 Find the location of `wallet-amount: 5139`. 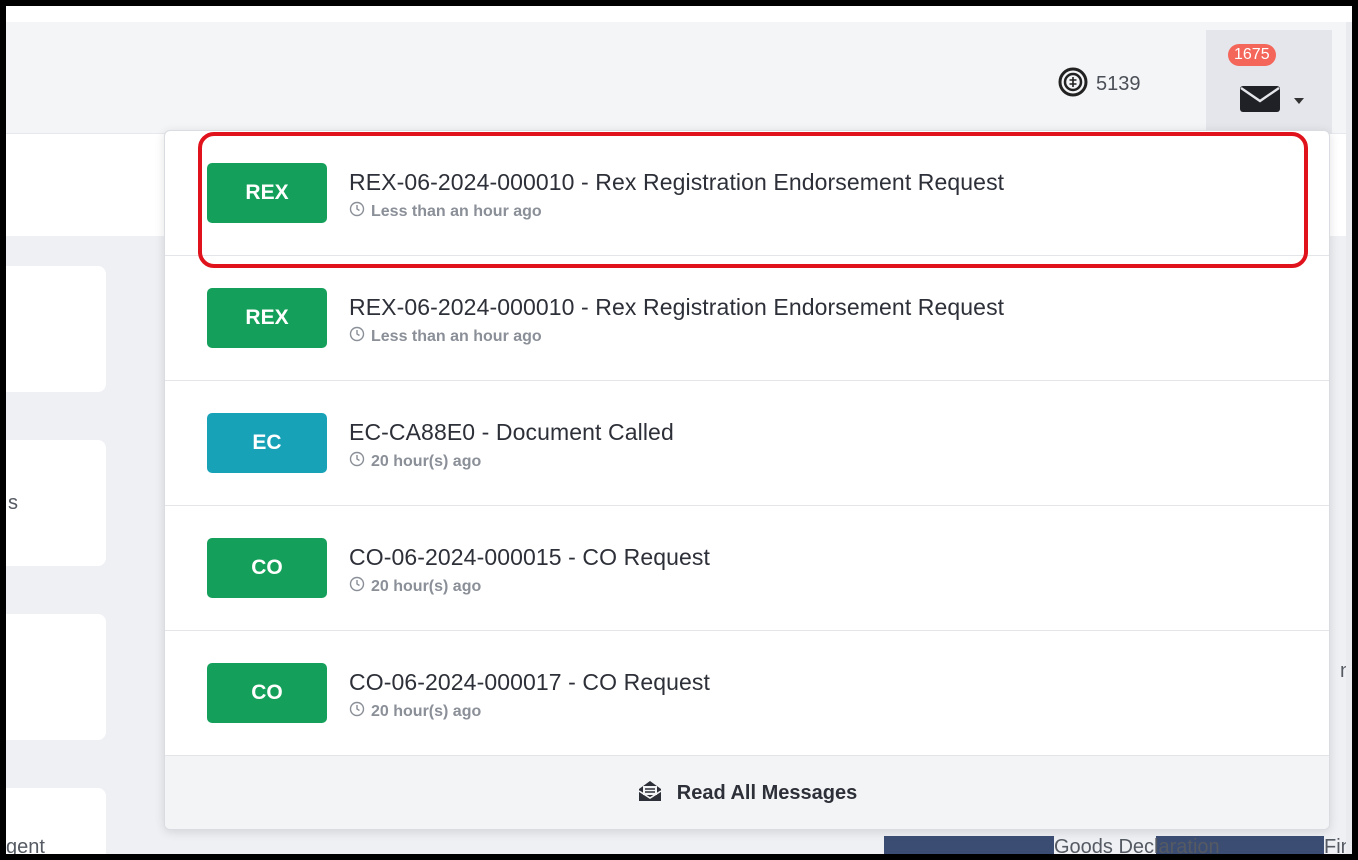

wallet-amount: 5139 is located at coordinates (1118, 83).